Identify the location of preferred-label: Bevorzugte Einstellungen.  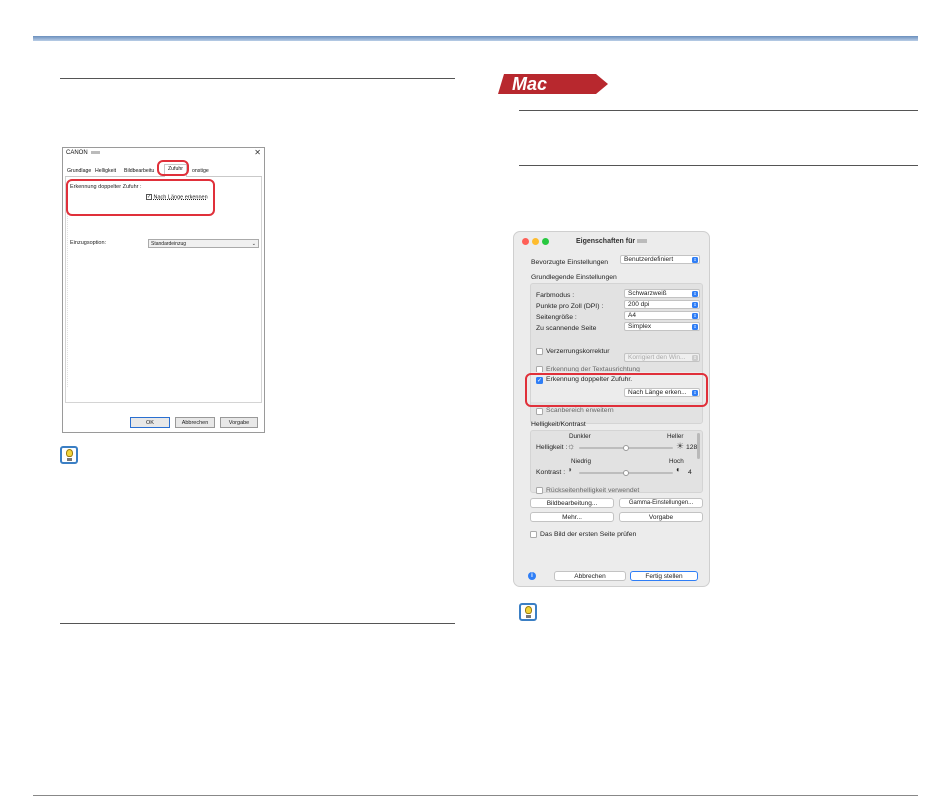
(570, 262).